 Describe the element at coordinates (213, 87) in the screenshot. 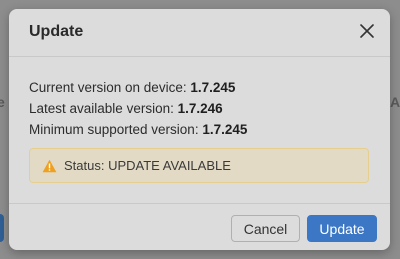

I see `current-version-value: 1.7.245` at that location.